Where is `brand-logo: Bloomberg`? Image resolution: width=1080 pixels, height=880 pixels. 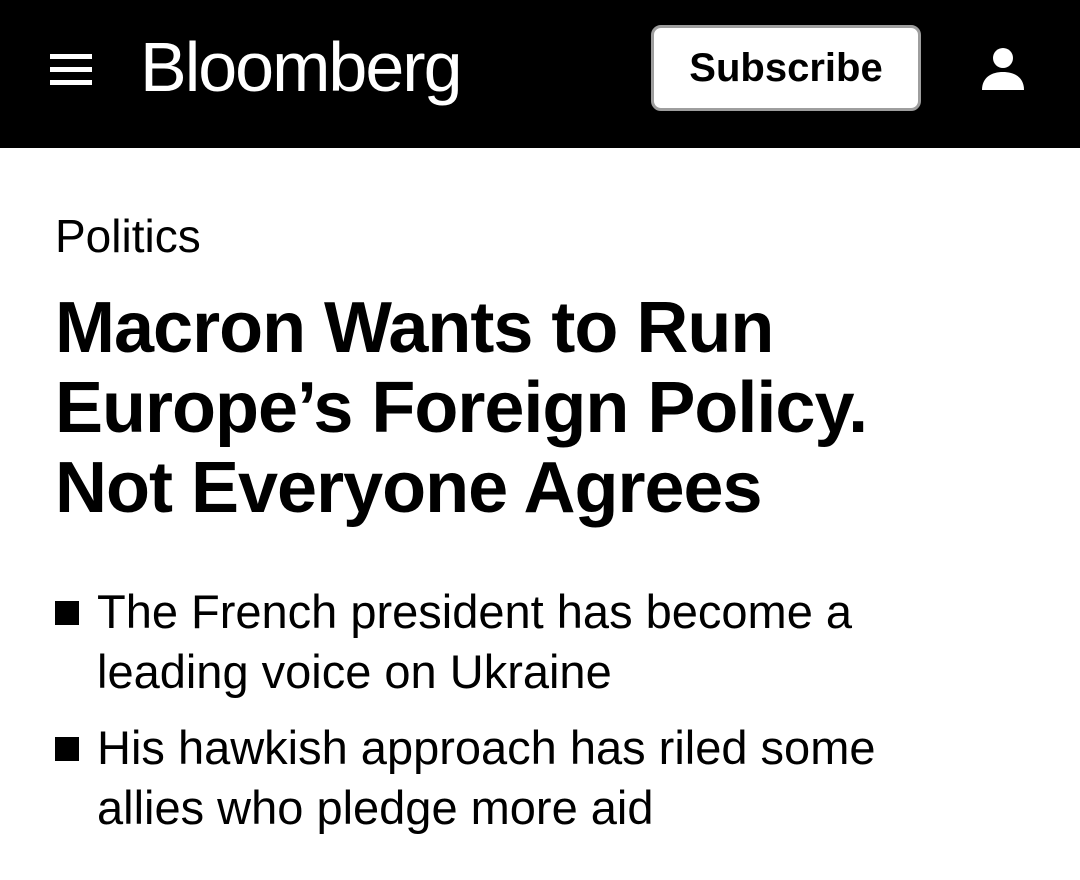 brand-logo: Bloomberg is located at coordinates (301, 67).